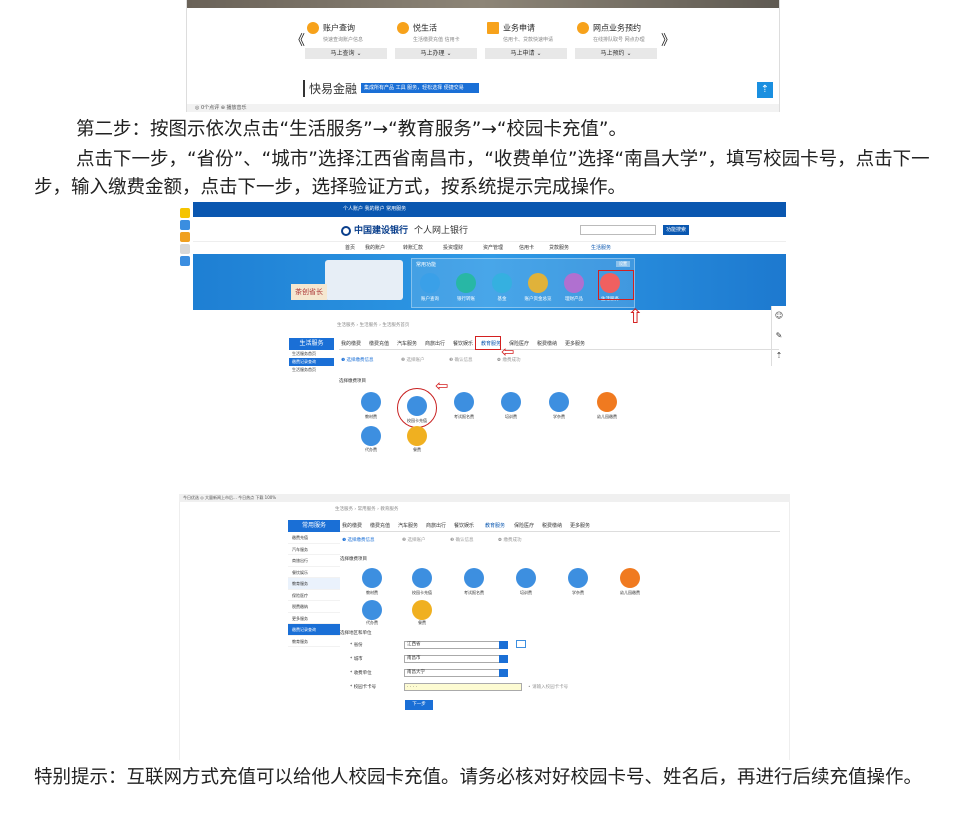 The width and height of the screenshot is (957, 817). I want to click on step-two-paragraph: 第二步：按图示依次点击“生活服务”→“教育服务”→“校园卡充值”。, so click(352, 129).